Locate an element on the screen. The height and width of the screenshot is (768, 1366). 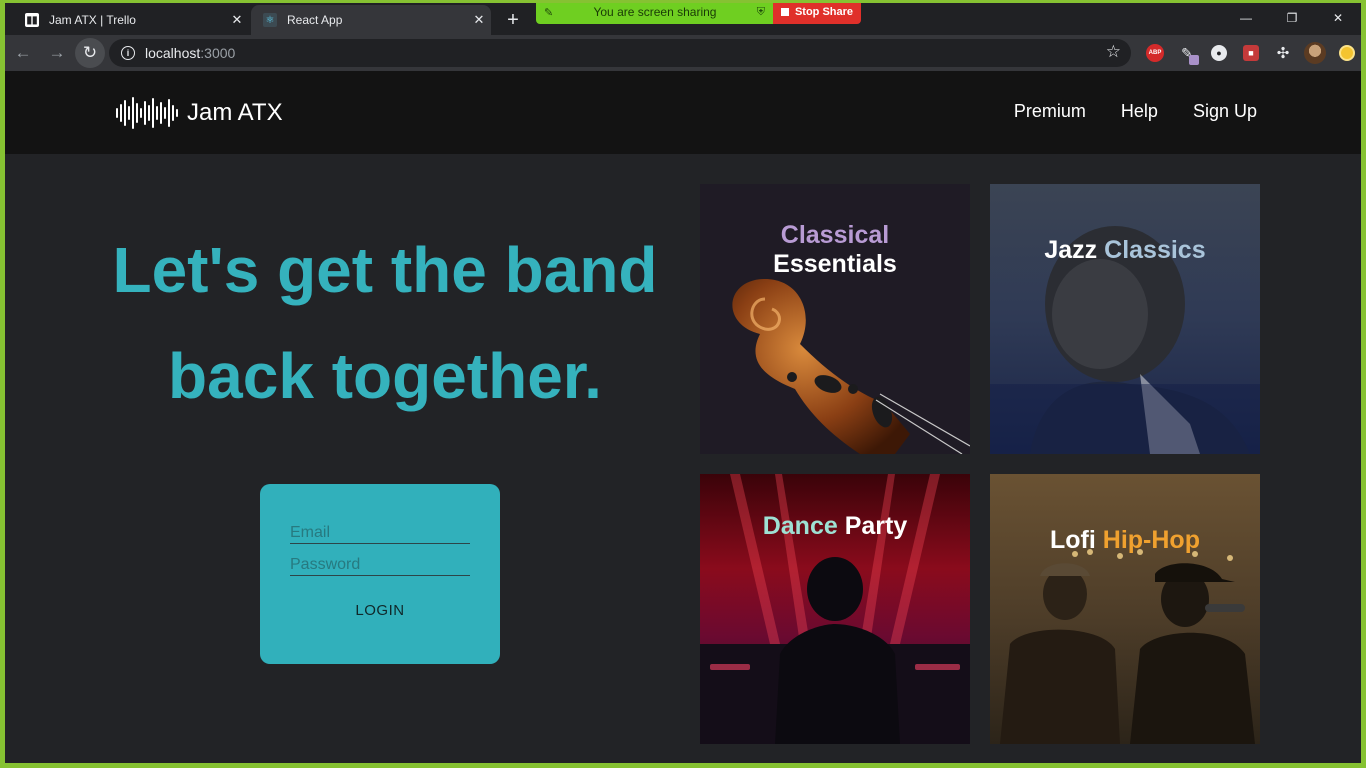
stop-share-label: Stop Share is located at coordinates (824, 12).